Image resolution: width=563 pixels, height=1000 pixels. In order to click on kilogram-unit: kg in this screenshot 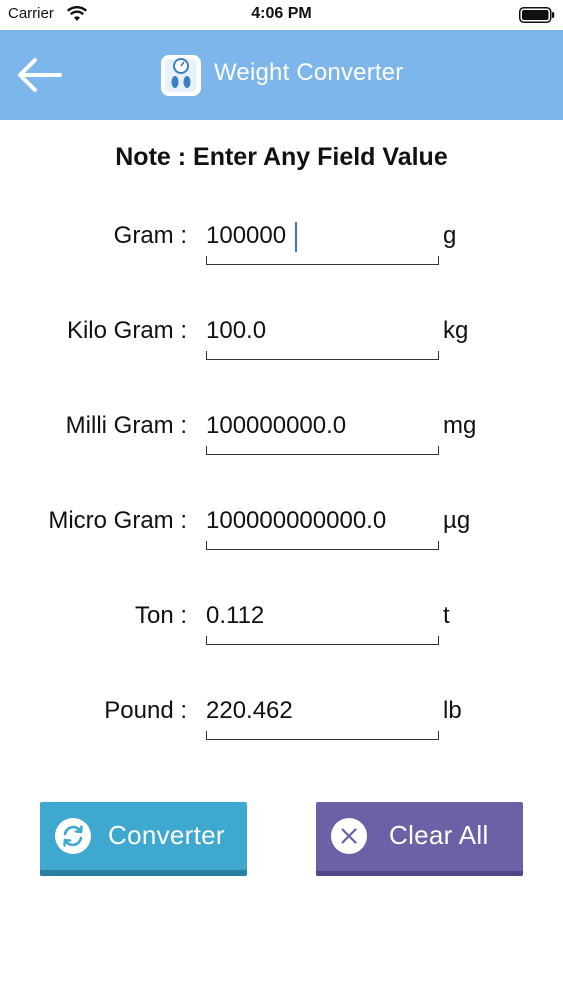, I will do `click(456, 330)`.